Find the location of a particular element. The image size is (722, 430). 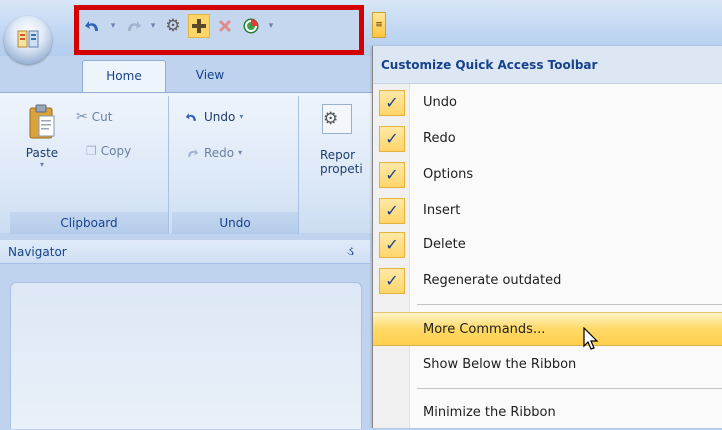

redo-dropdown-icon: ▾ is located at coordinates (240, 153).